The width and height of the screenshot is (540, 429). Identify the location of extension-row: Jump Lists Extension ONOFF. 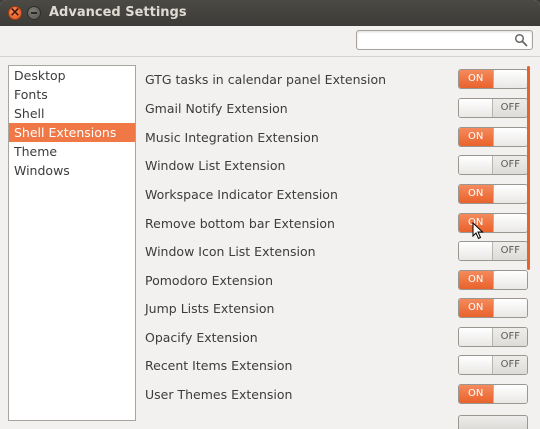
(334, 309).